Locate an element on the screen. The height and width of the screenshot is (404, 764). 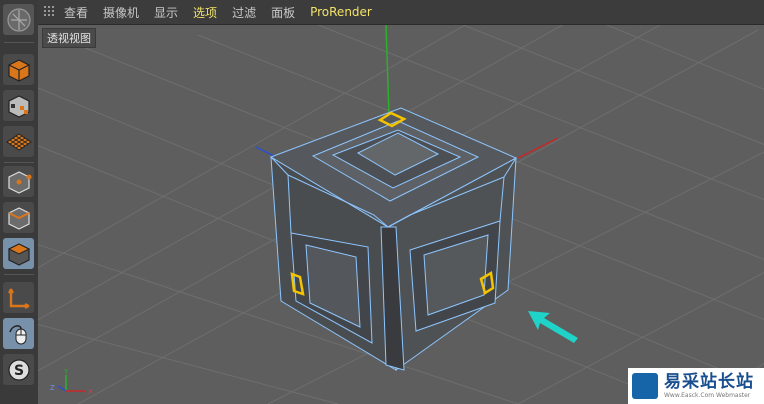
cinema4d-logo-icon is located at coordinates (18, 19).